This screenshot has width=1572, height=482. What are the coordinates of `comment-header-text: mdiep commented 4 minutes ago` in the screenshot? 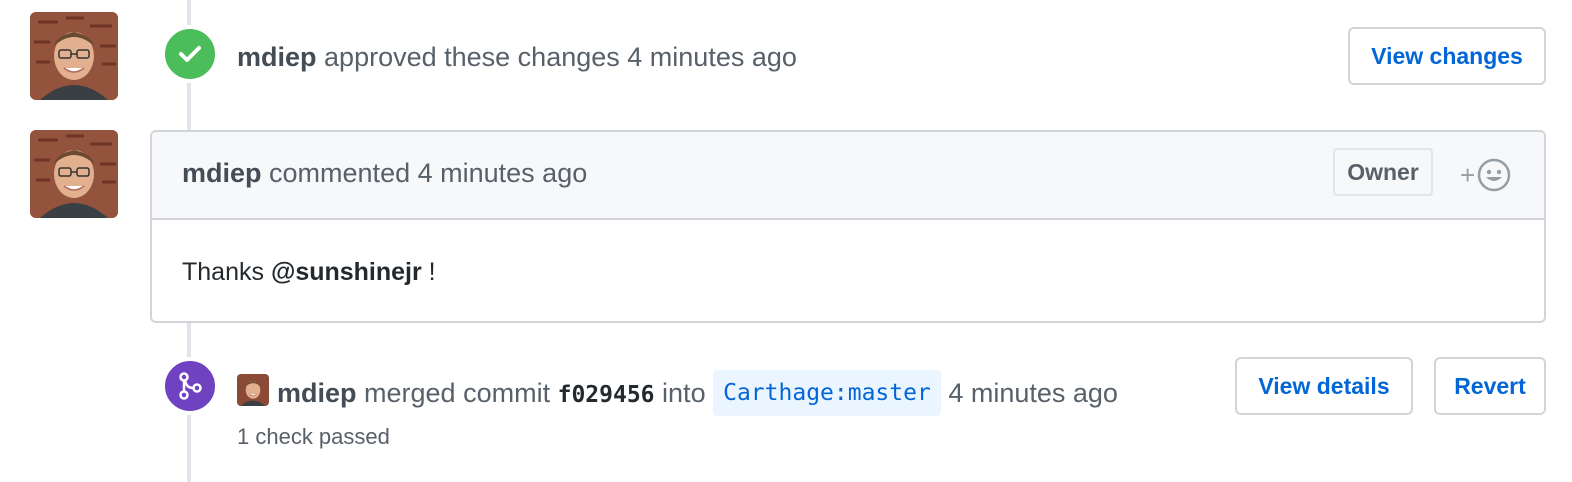 It's located at (384, 173).